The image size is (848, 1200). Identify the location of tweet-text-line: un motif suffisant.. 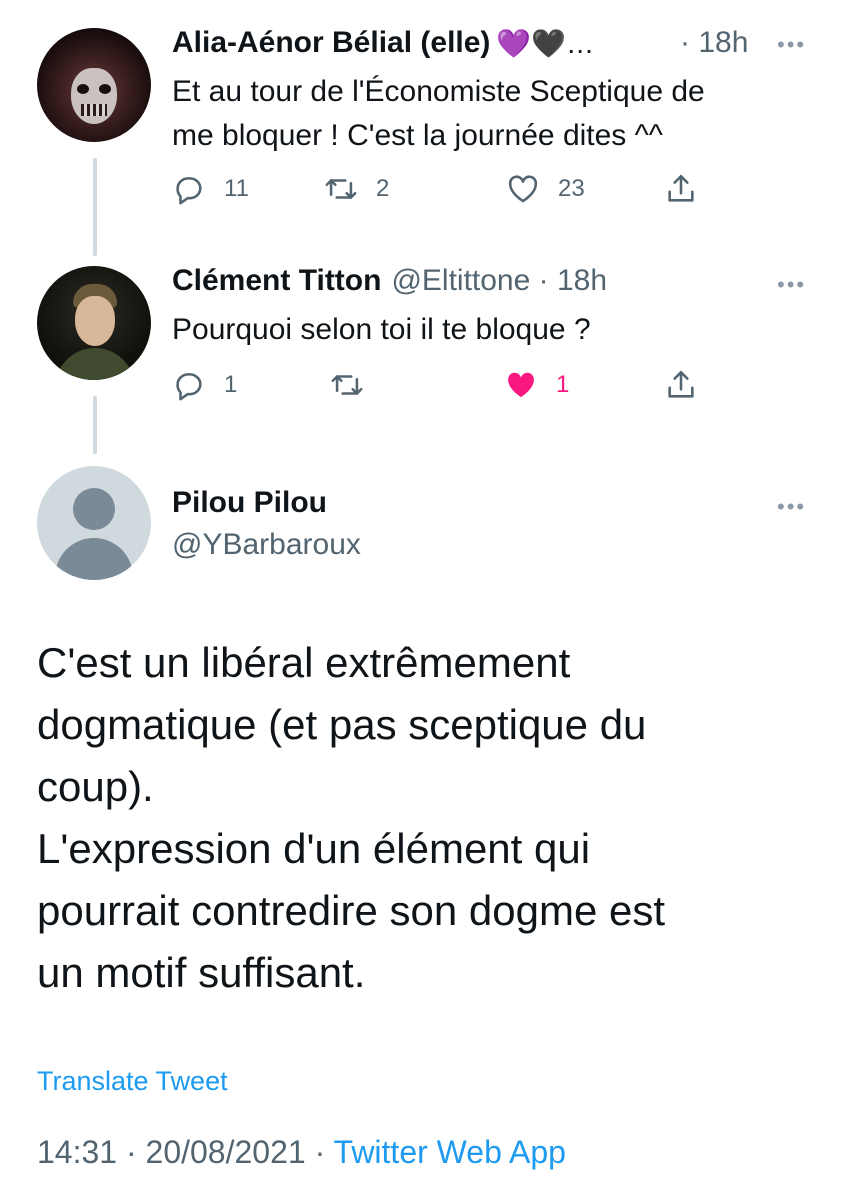
(201, 972).